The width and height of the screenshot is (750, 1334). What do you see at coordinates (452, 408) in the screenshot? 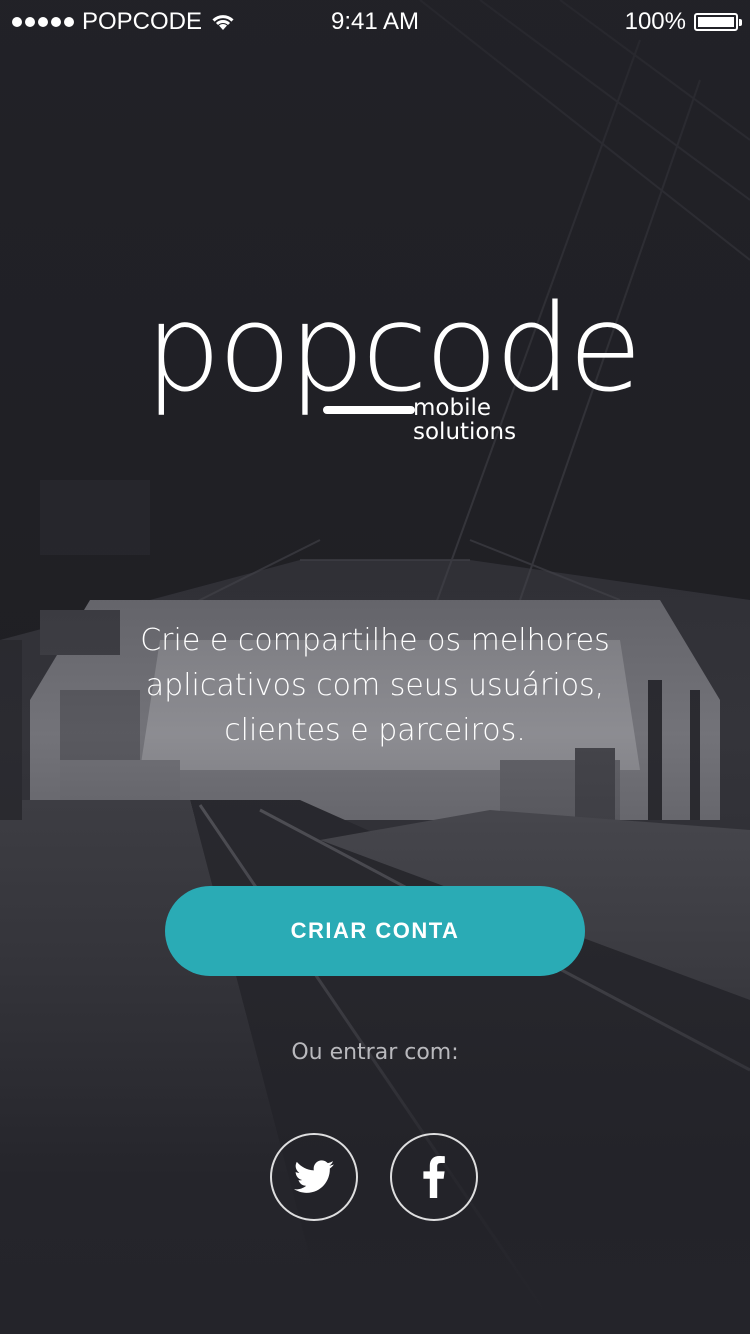
I see `logo-subtitle-line1: mobile` at bounding box center [452, 408].